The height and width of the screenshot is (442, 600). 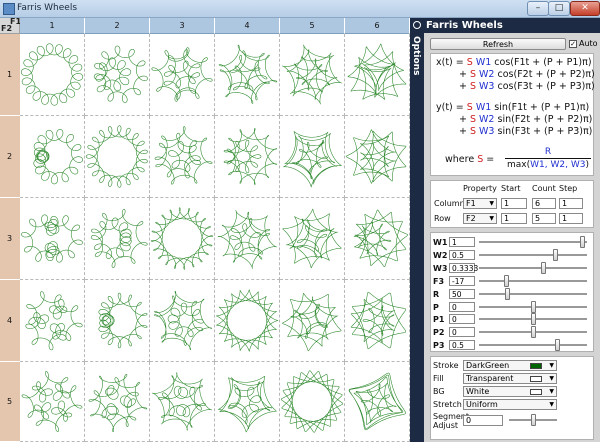 What do you see at coordinates (548, 158) in the screenshot?
I see `fraction-bar` at bounding box center [548, 158].